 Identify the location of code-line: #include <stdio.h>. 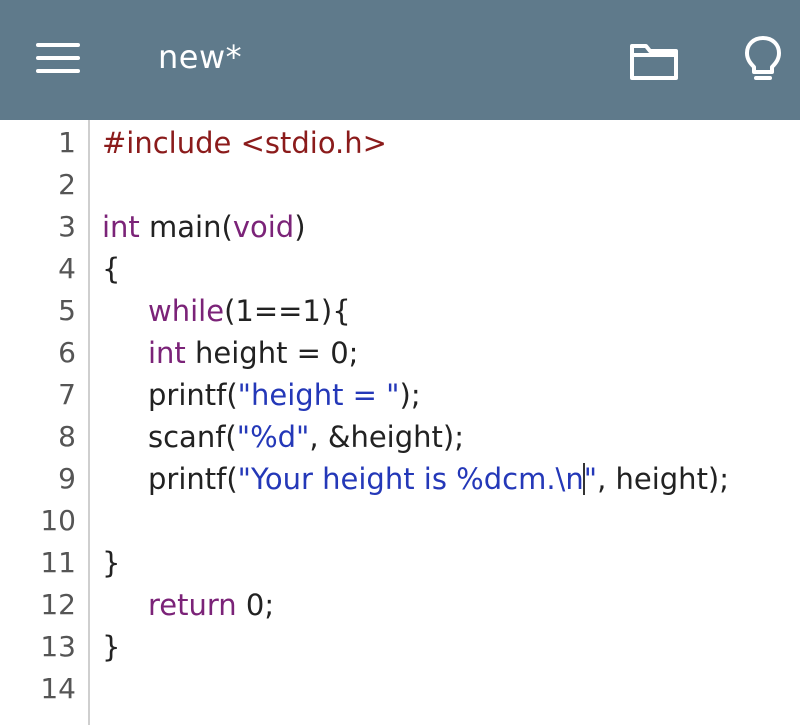
(244, 143).